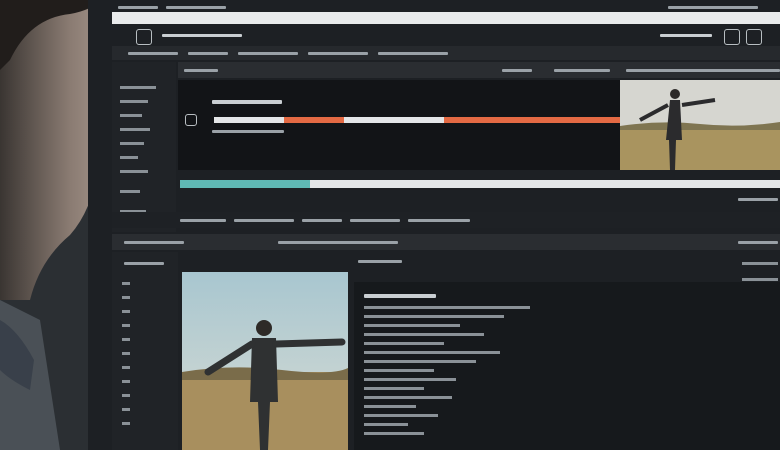  What do you see at coordinates (399, 125) in the screenshot?
I see `video-track-panel` at bounding box center [399, 125].